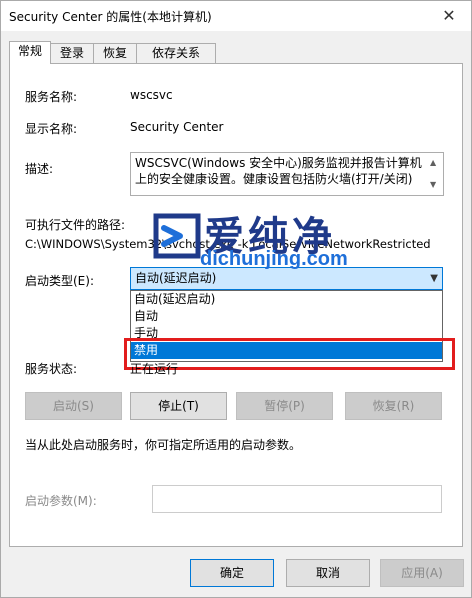 The width and height of the screenshot is (472, 598). Describe the element at coordinates (39, 169) in the screenshot. I see `description-label: 描述:` at that location.